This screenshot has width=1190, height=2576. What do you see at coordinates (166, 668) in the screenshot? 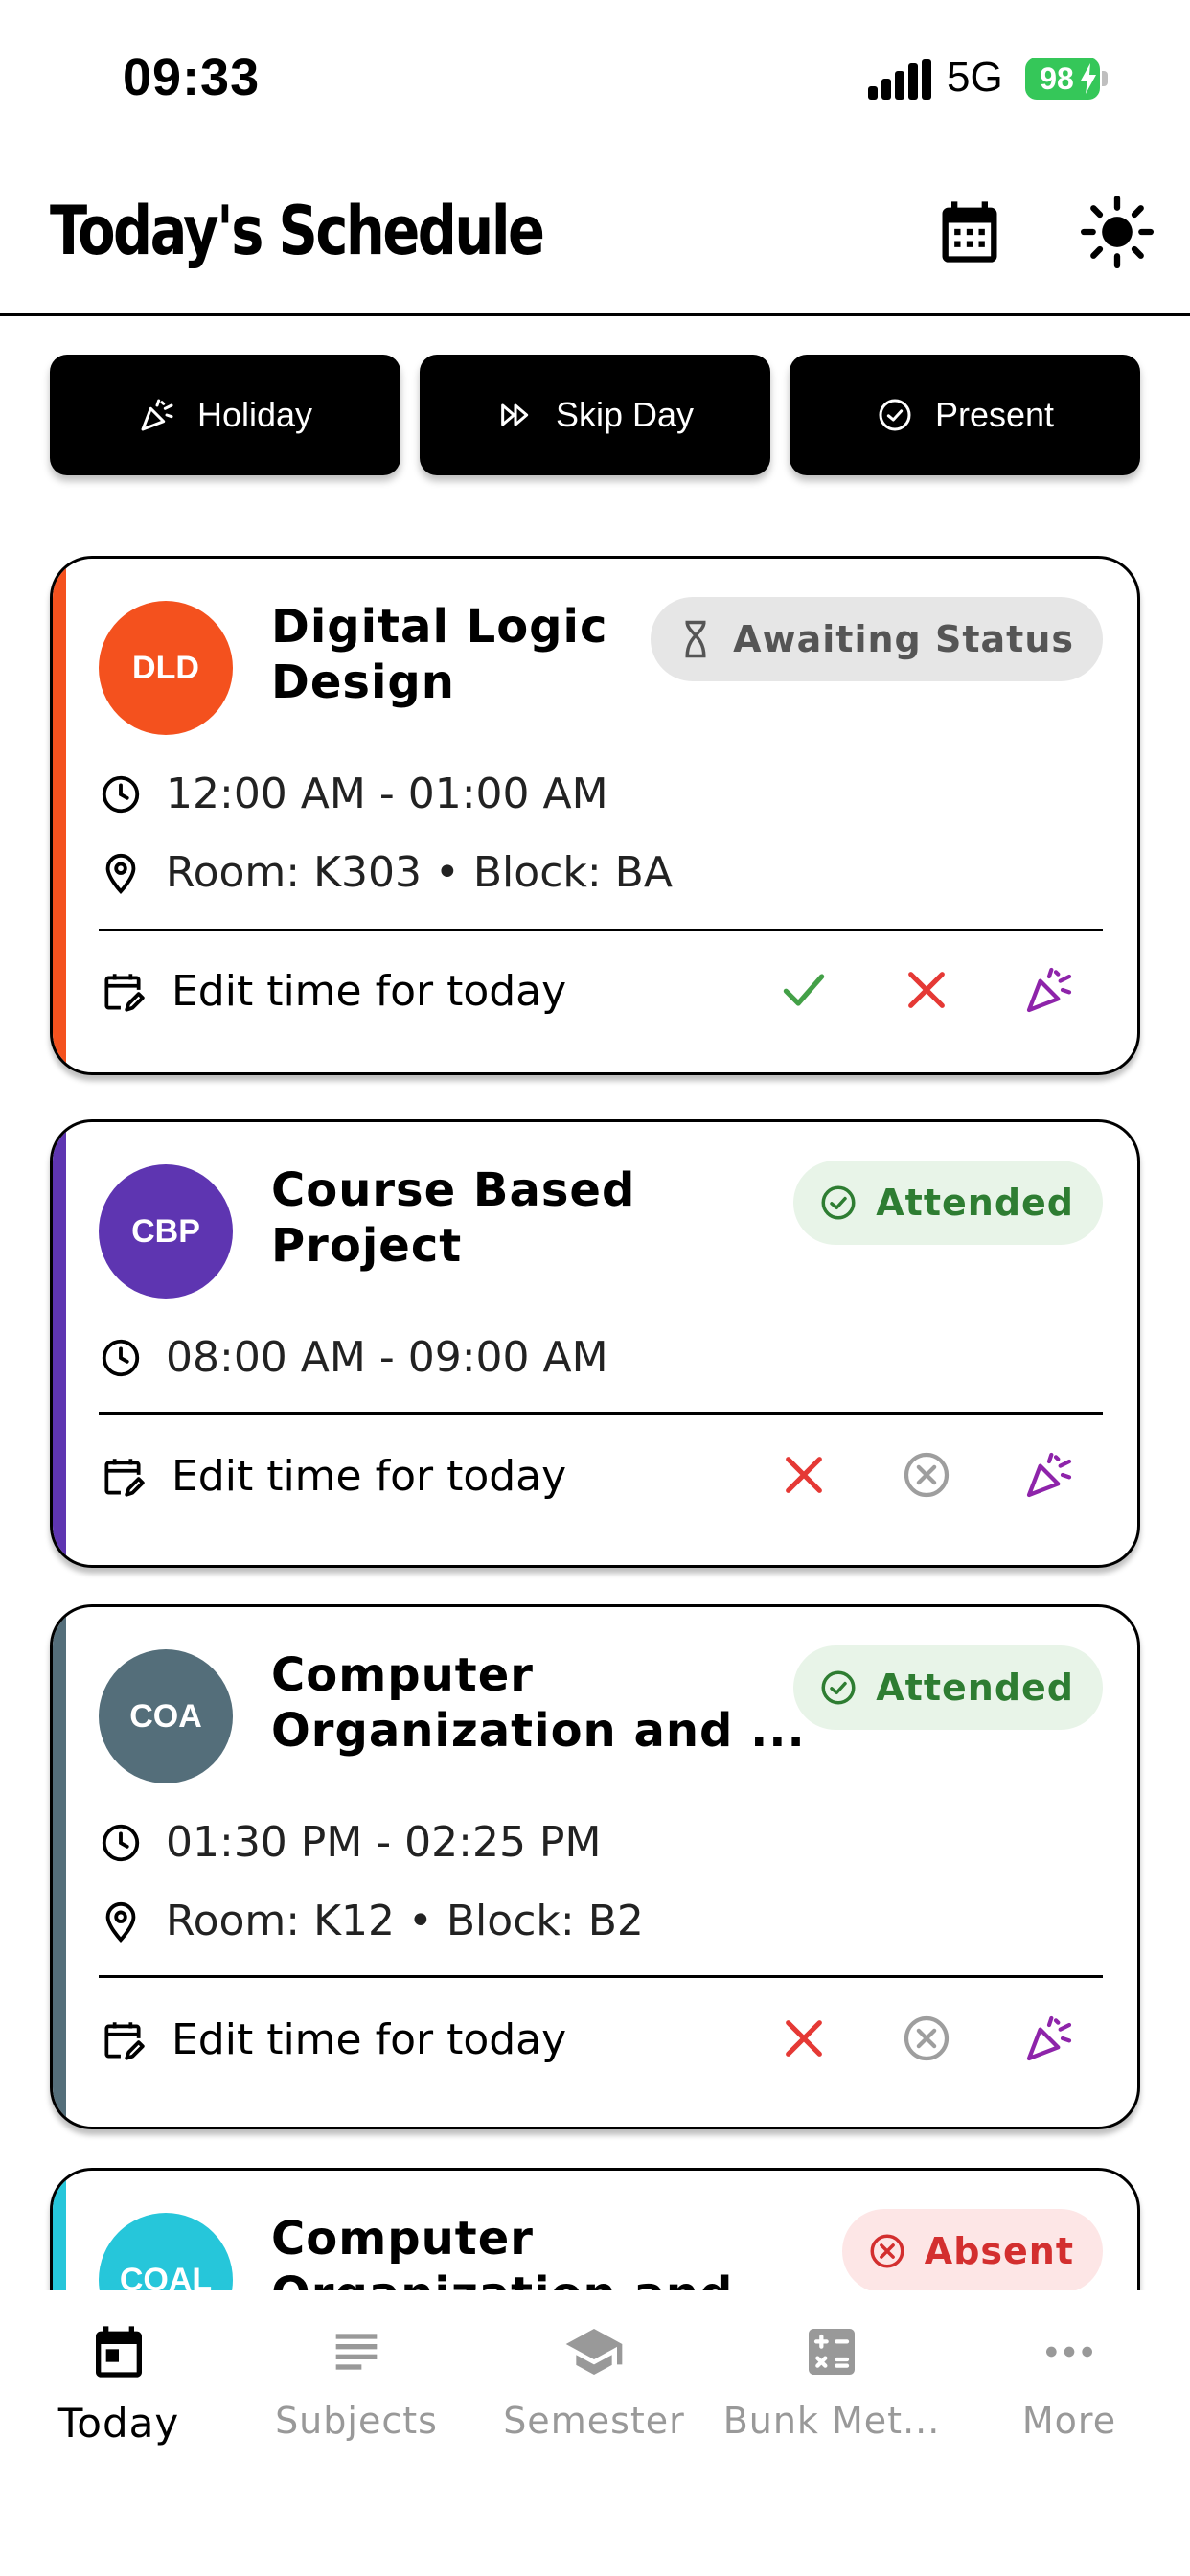
I see `subject-avatar: DLD` at bounding box center [166, 668].